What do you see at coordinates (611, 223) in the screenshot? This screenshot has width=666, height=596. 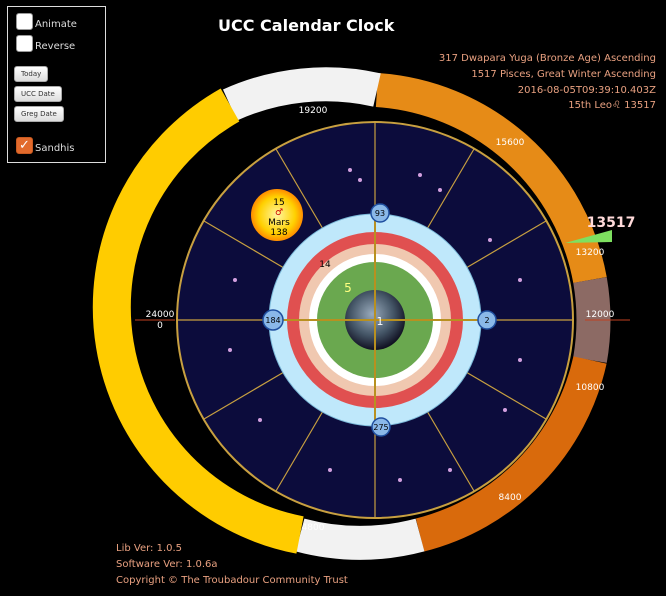 I see `current-value: 13517` at bounding box center [611, 223].